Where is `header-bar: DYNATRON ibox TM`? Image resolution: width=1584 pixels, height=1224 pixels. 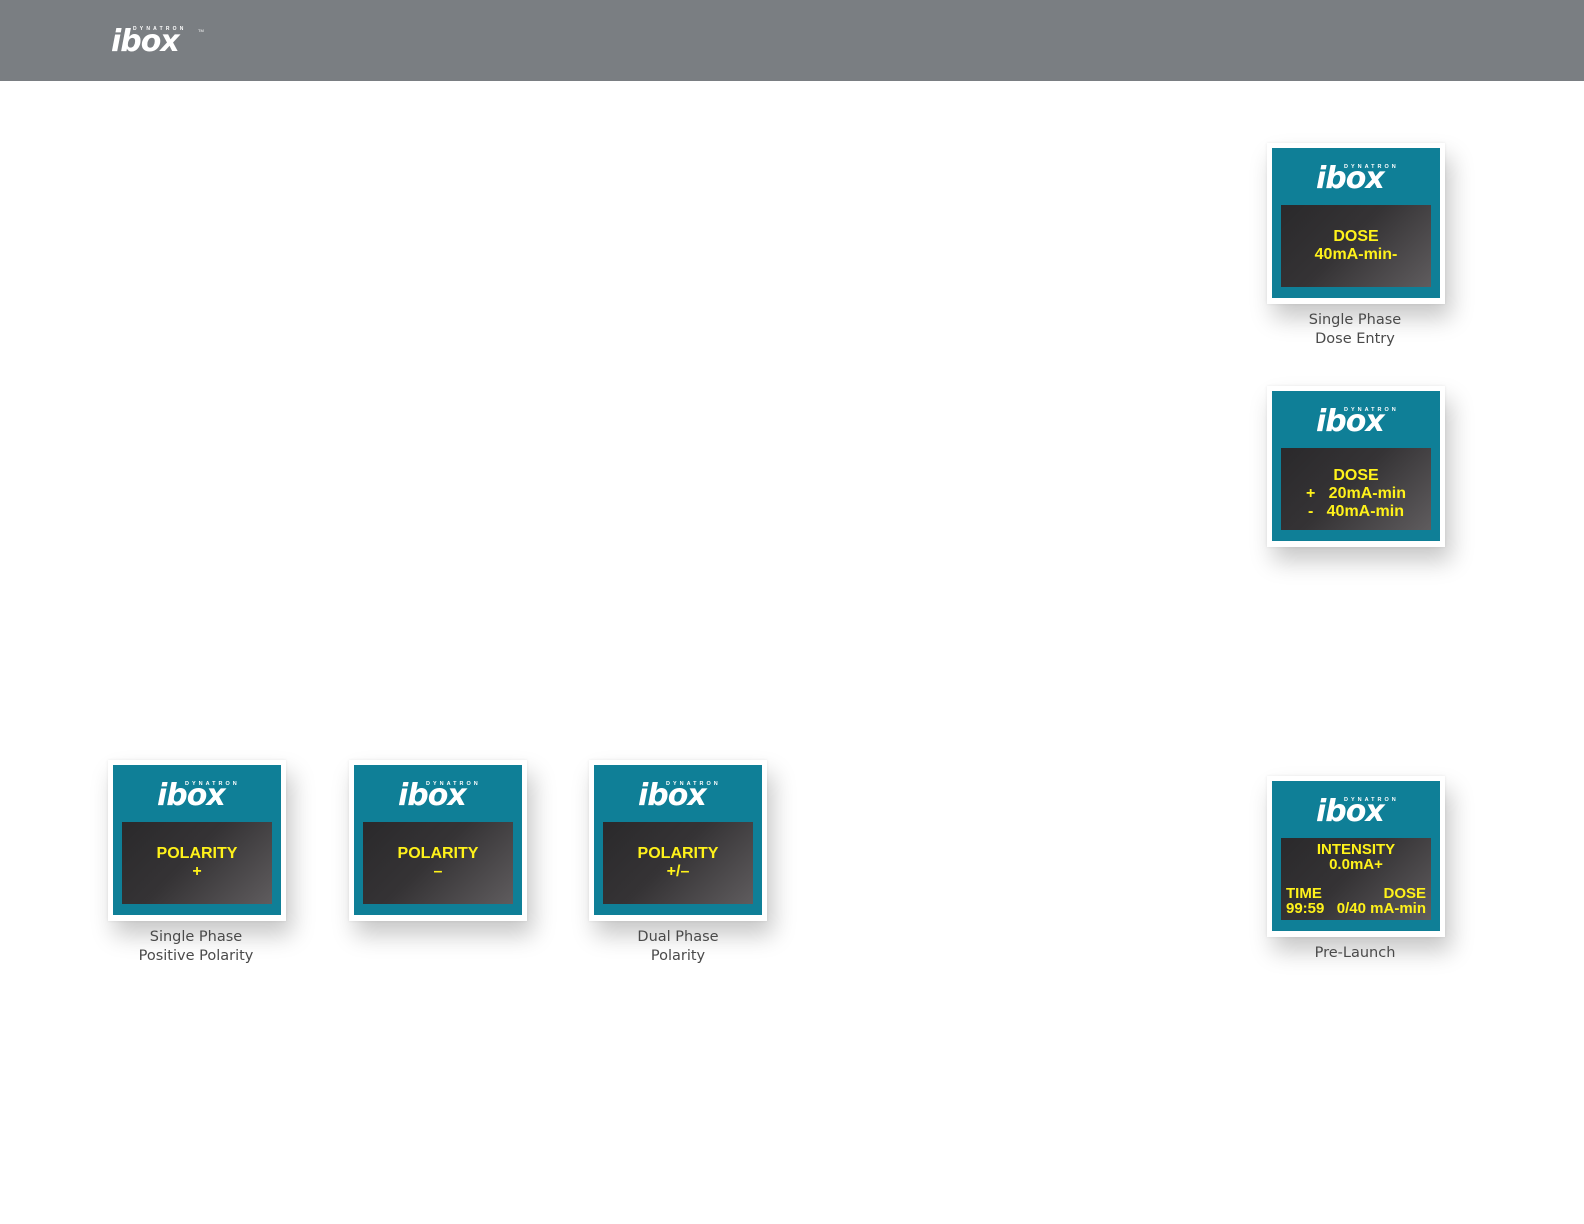 header-bar: DYNATRON ibox TM is located at coordinates (792, 40).